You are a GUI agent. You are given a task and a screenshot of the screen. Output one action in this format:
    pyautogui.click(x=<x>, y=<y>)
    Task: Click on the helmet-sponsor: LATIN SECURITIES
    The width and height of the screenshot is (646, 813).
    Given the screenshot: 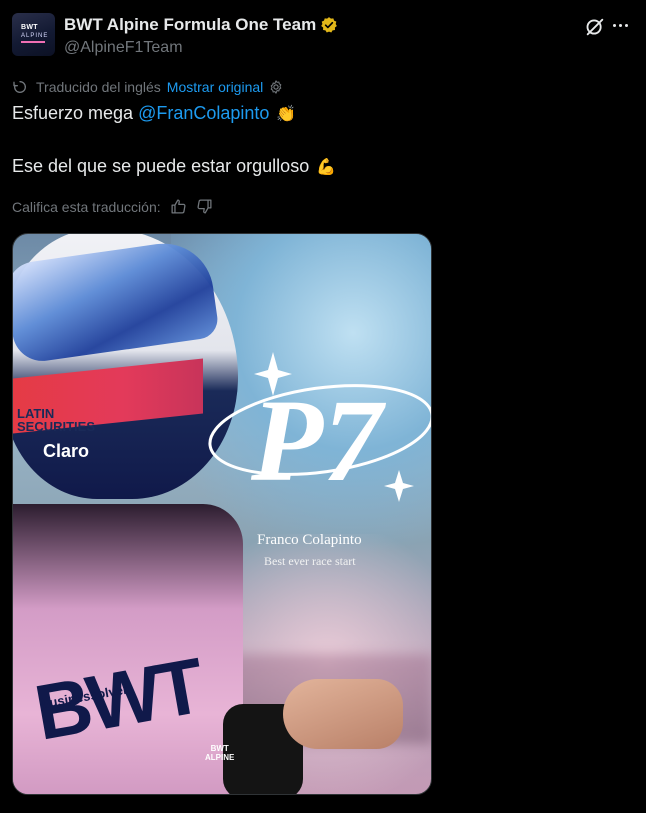 What is the action you would take?
    pyautogui.click(x=56, y=420)
    